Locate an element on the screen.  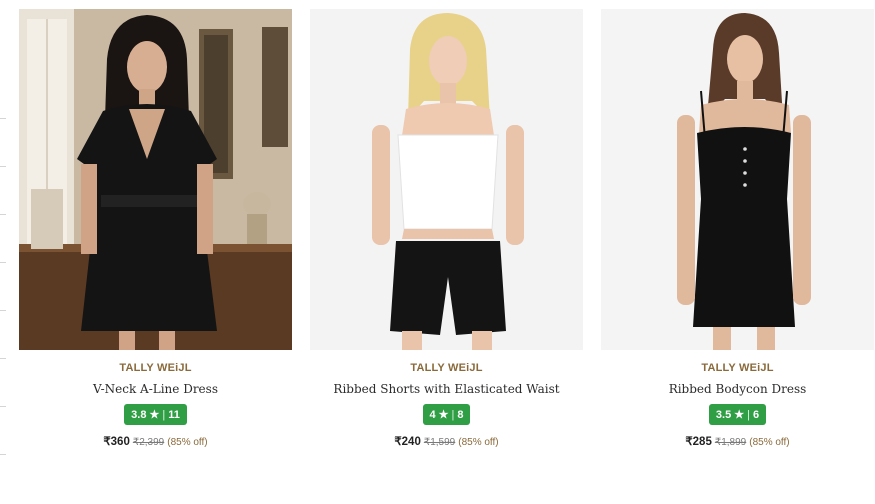
review-count: 6 is located at coordinates (756, 414).